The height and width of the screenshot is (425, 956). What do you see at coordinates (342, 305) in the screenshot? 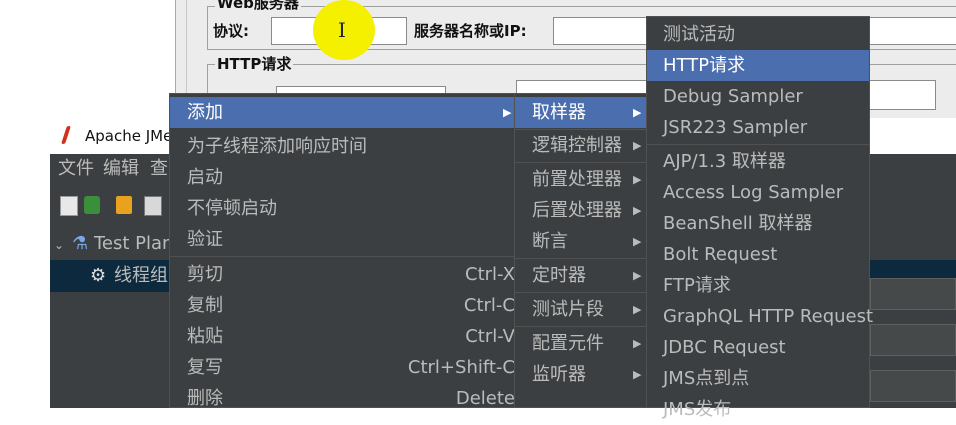
I see `menu-item-copy: 复制 Ctrl-C` at bounding box center [342, 305].